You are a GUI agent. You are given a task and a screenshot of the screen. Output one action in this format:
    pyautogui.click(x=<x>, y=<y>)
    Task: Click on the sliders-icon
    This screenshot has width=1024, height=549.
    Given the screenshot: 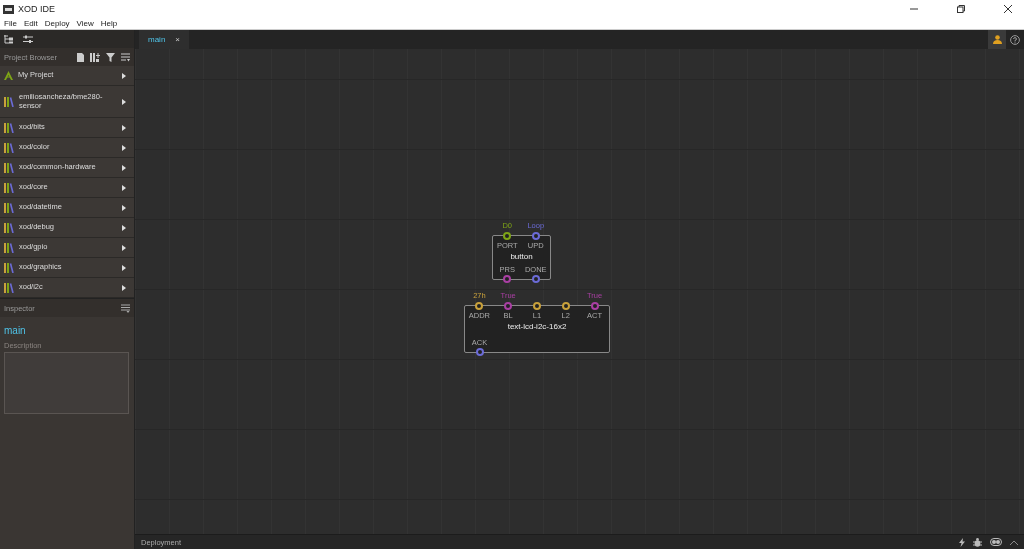 What is the action you would take?
    pyautogui.click(x=28, y=39)
    